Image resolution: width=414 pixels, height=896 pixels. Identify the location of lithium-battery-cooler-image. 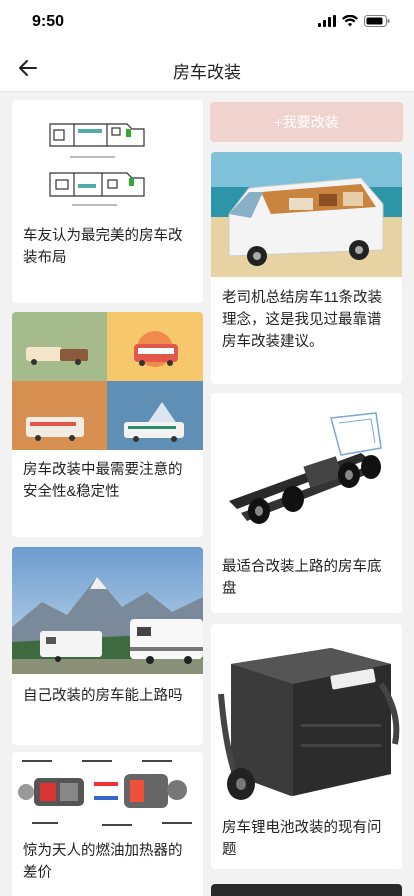
(306, 716).